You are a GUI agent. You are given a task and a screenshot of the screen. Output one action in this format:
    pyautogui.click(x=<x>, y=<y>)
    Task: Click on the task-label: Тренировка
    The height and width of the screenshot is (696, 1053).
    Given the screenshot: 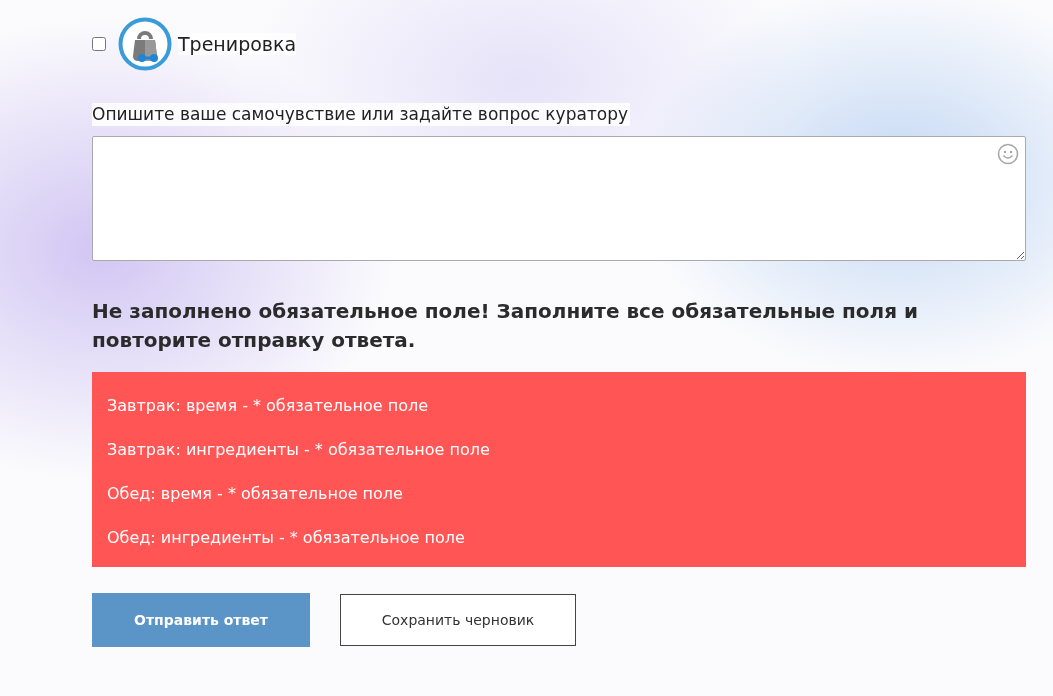 What is the action you would take?
    pyautogui.click(x=237, y=44)
    